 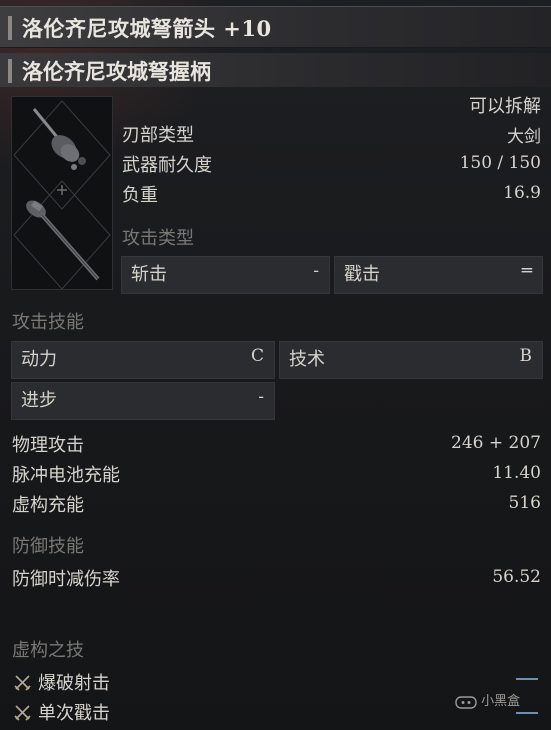 I want to click on technique-label: 技术, so click(x=307, y=359).